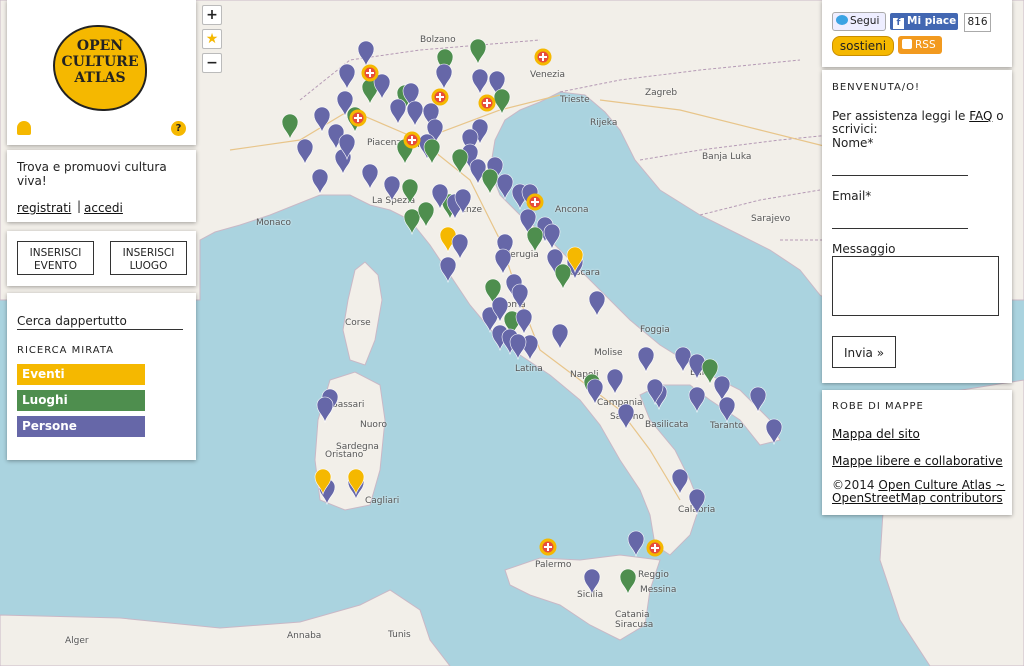  What do you see at coordinates (399, 635) in the screenshot?
I see `map-label: Tunis` at bounding box center [399, 635].